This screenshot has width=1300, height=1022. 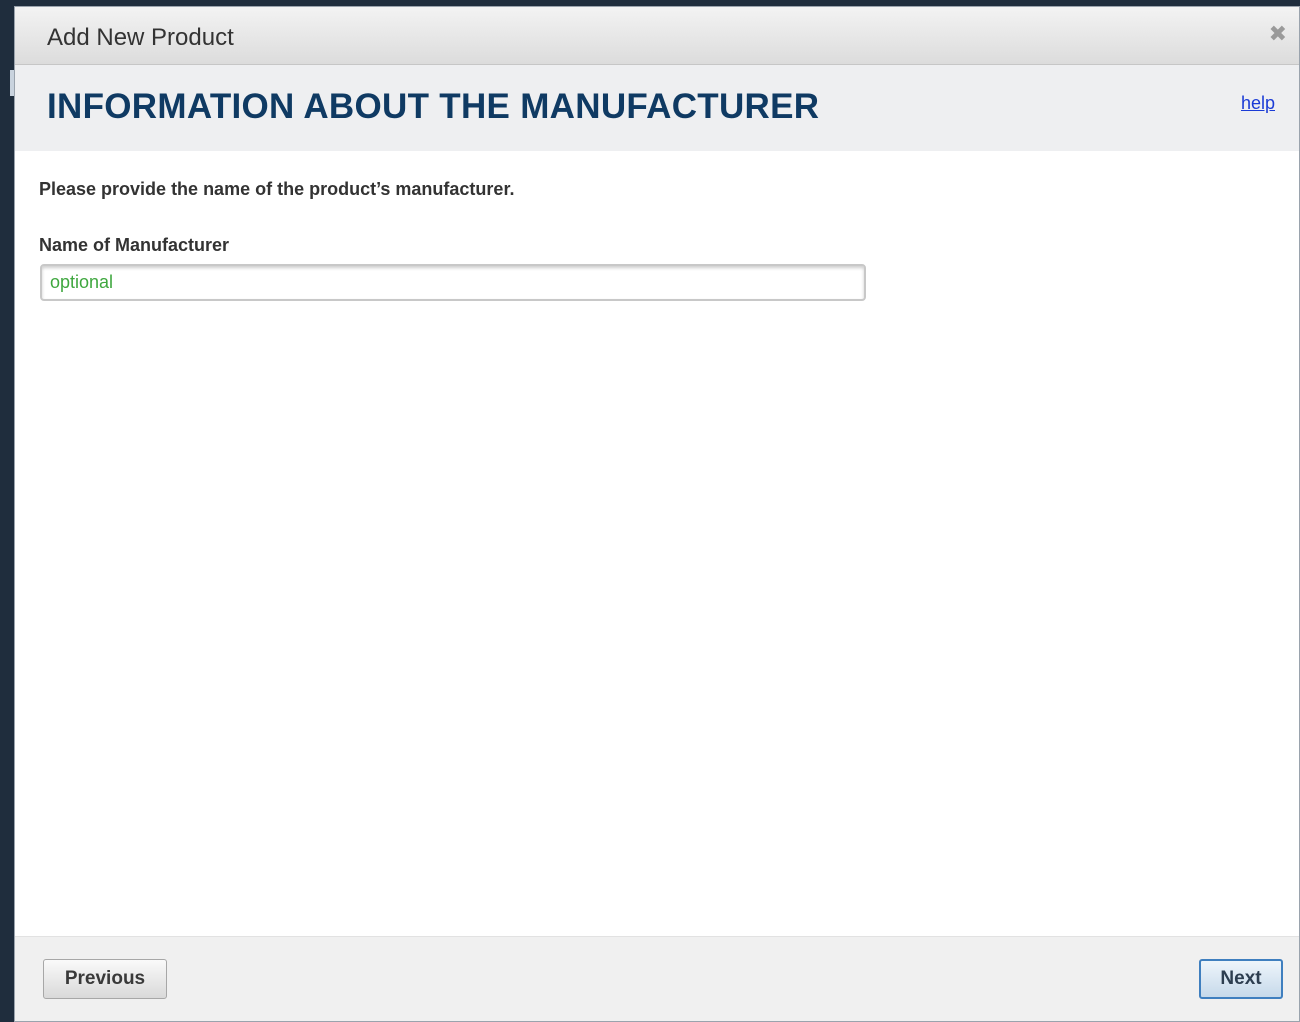 I want to click on close-icon: ✖, so click(x=1278, y=34).